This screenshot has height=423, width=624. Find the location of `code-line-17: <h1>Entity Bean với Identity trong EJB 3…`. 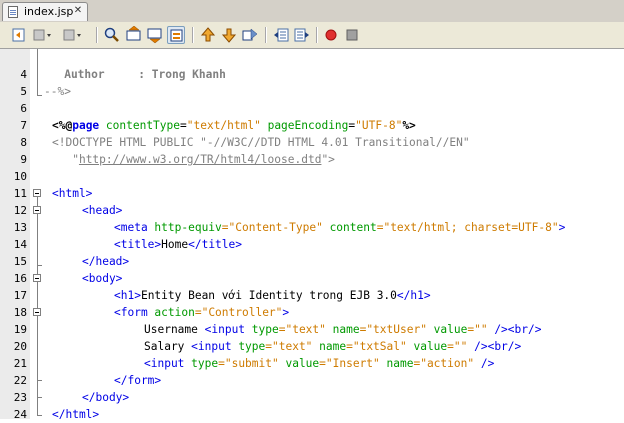

code-line-17: <h1>Entity Bean với Identity trong EJB 3… is located at coordinates (272, 295).